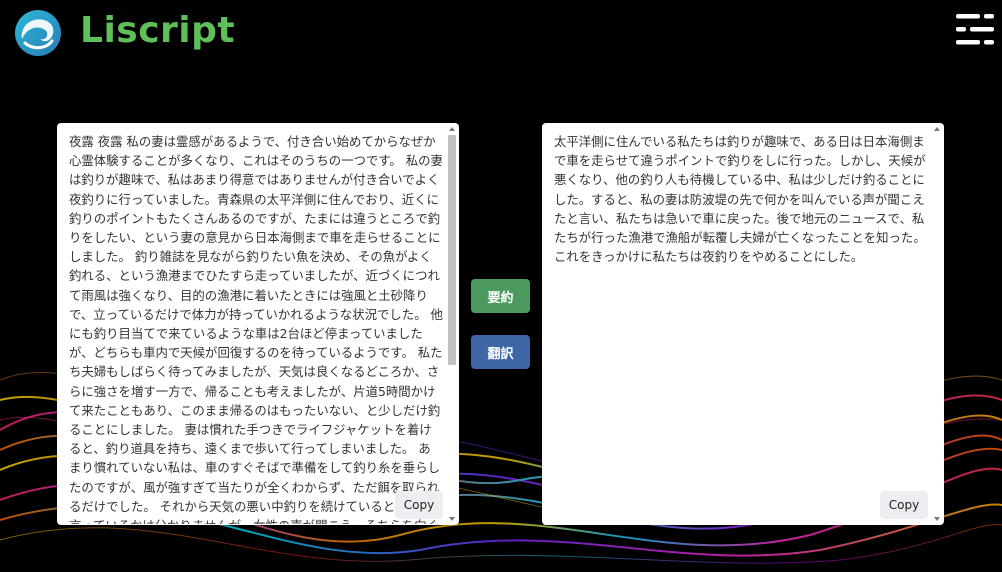 This screenshot has height=572, width=1002. What do you see at coordinates (419, 505) in the screenshot?
I see `input-copy-button: Copy` at bounding box center [419, 505].